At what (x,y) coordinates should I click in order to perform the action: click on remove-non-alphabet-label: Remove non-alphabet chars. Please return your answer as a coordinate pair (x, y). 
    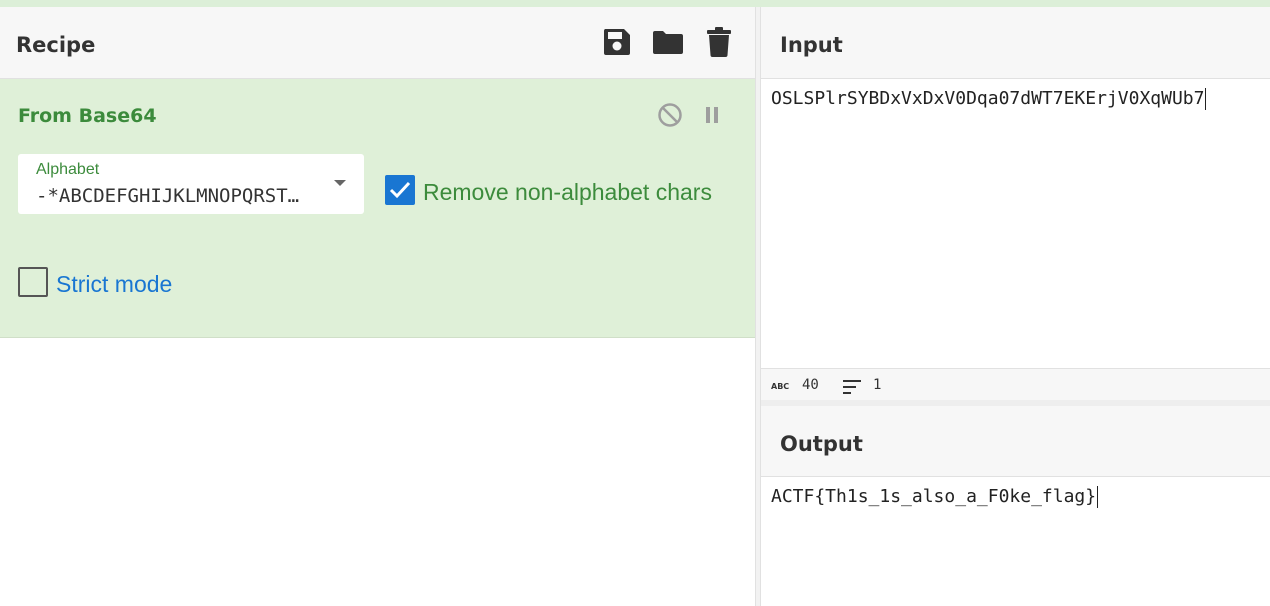
    Looking at the image, I should click on (567, 192).